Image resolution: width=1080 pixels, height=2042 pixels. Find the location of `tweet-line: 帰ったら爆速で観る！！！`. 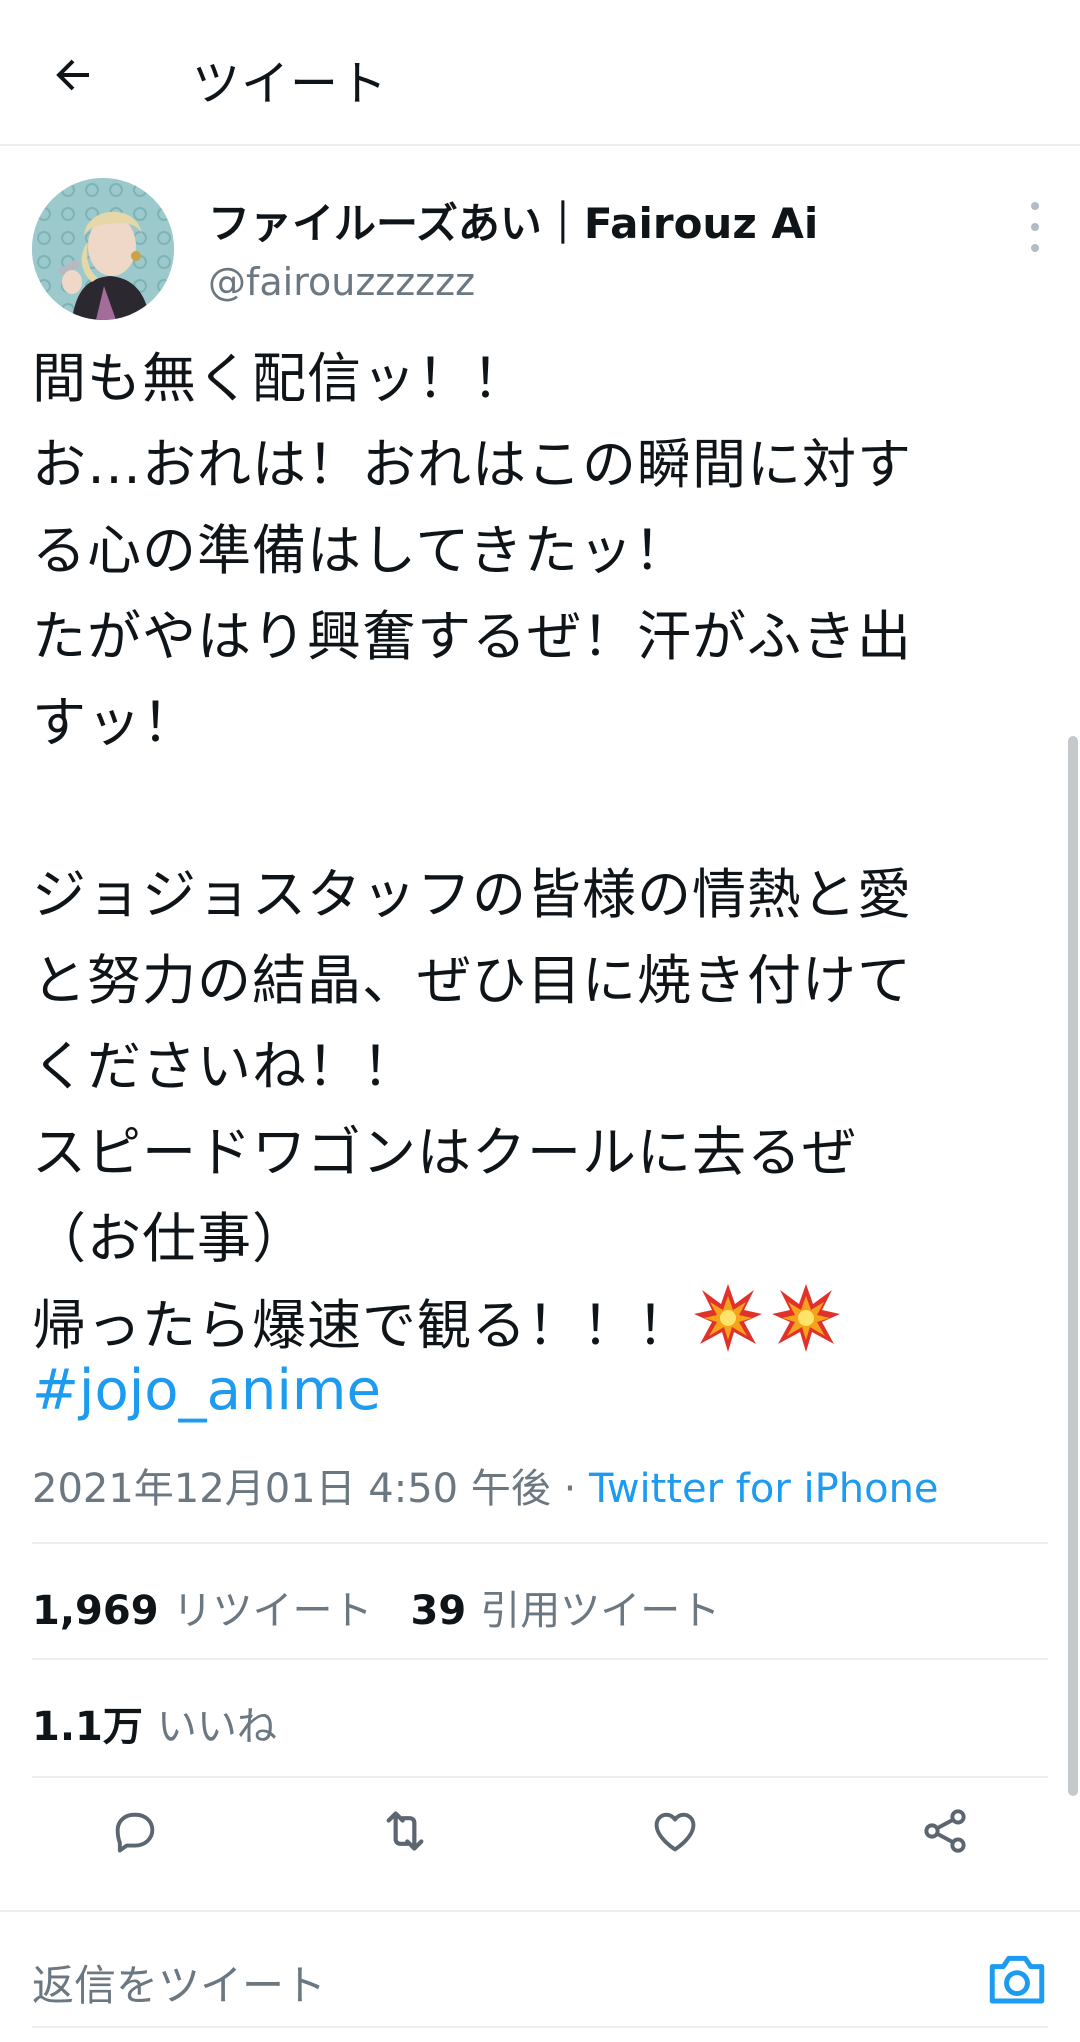

tweet-line: 帰ったら爆速で観る！！！ is located at coordinates (362, 1325).